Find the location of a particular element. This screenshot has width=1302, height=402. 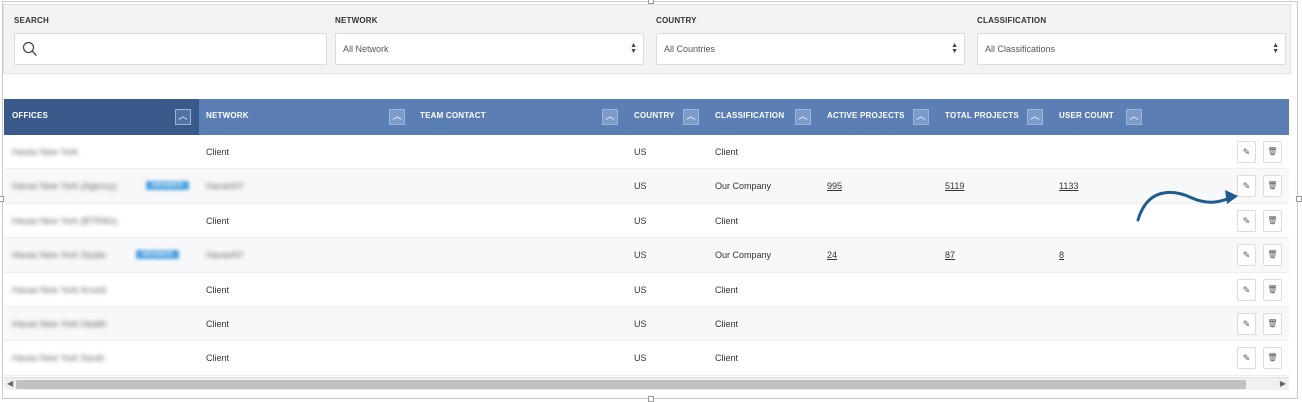

scroll-left-icon: ◀ is located at coordinates (10, 383).